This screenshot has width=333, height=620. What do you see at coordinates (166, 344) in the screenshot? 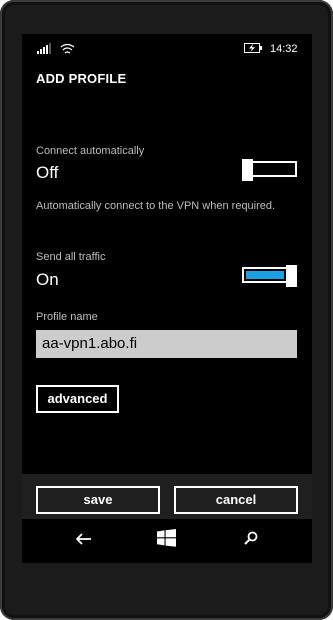
I see `profile-name-input` at bounding box center [166, 344].